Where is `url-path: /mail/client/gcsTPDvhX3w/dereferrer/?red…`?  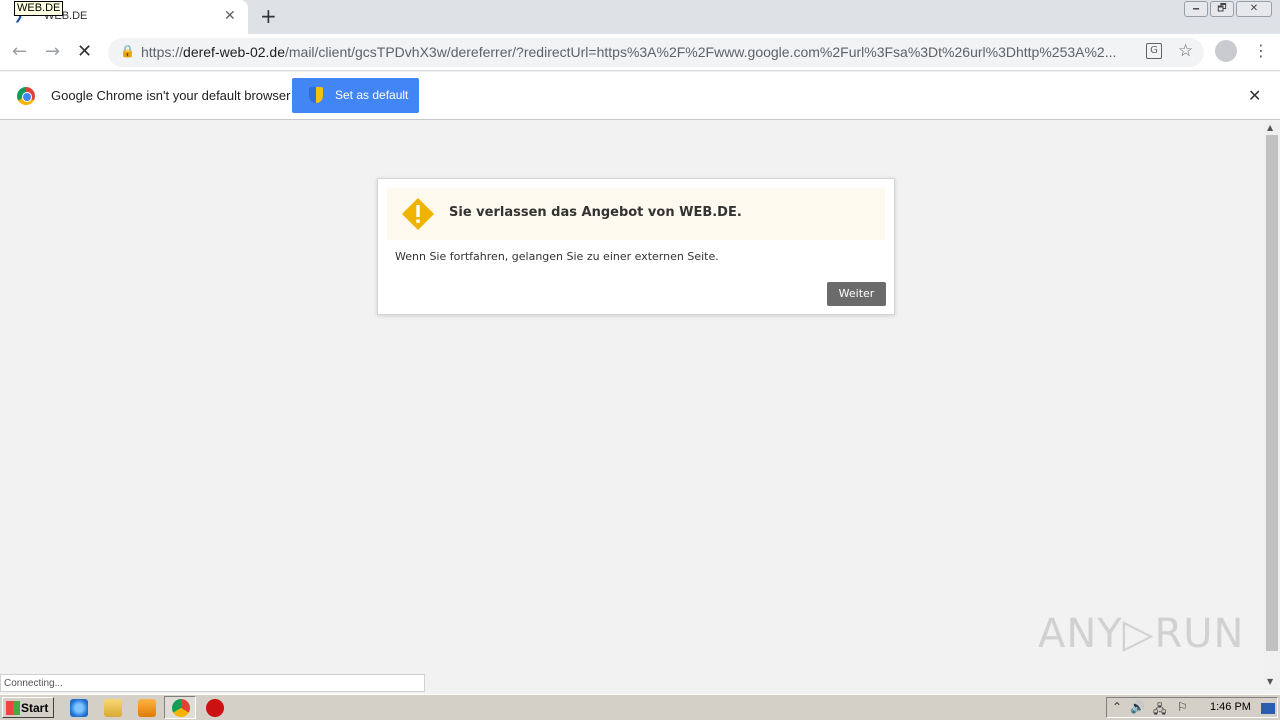
url-path: /mail/client/gcsTPDvhX3w/dereferrer/?red… is located at coordinates (700, 52).